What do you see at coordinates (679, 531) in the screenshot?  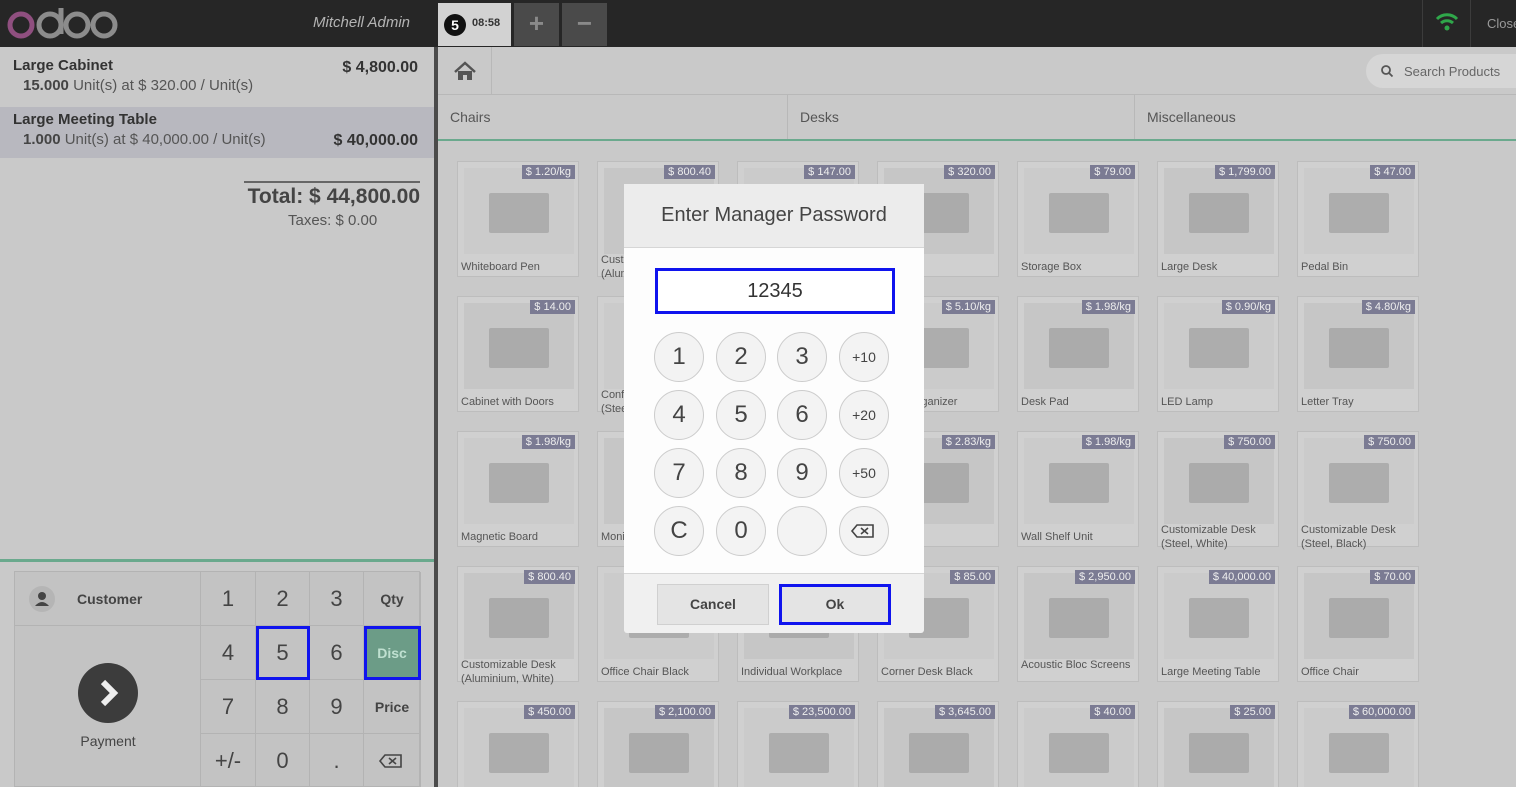 I see `dialog-key-clear: C` at bounding box center [679, 531].